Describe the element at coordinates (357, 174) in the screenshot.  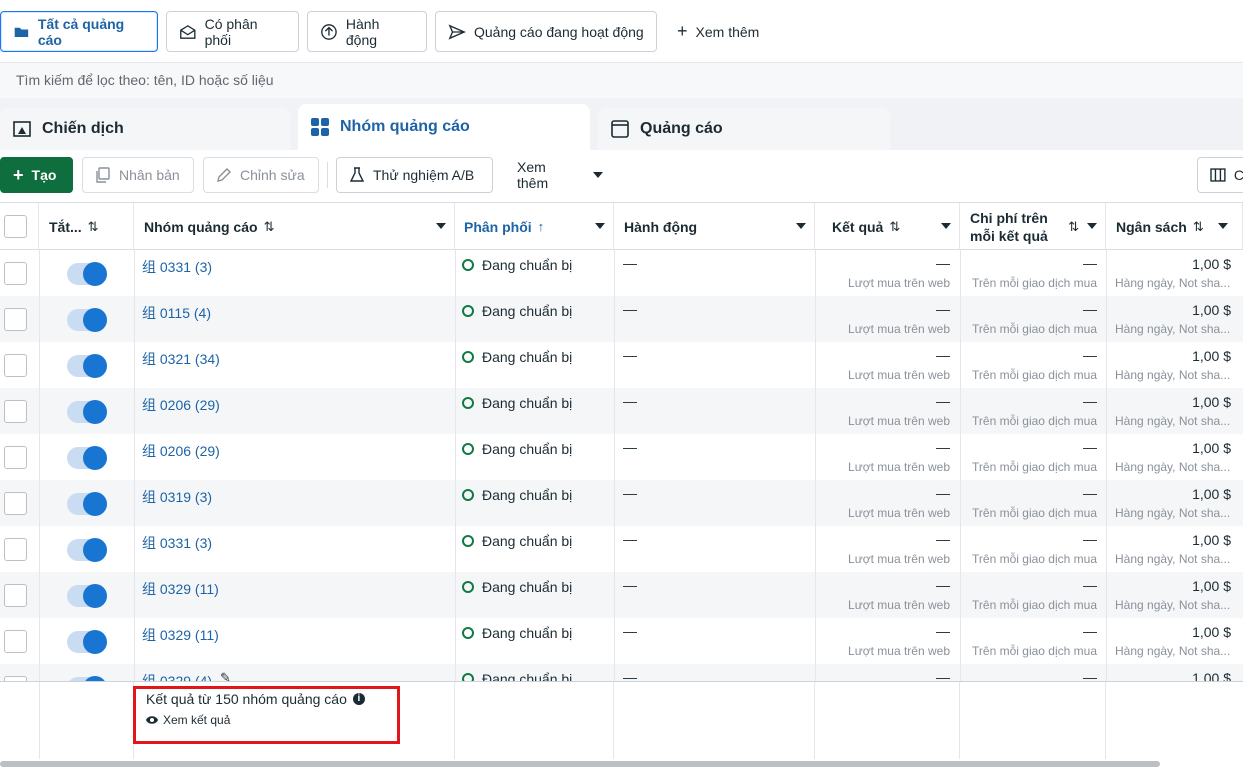
I see `flask-icon` at that location.